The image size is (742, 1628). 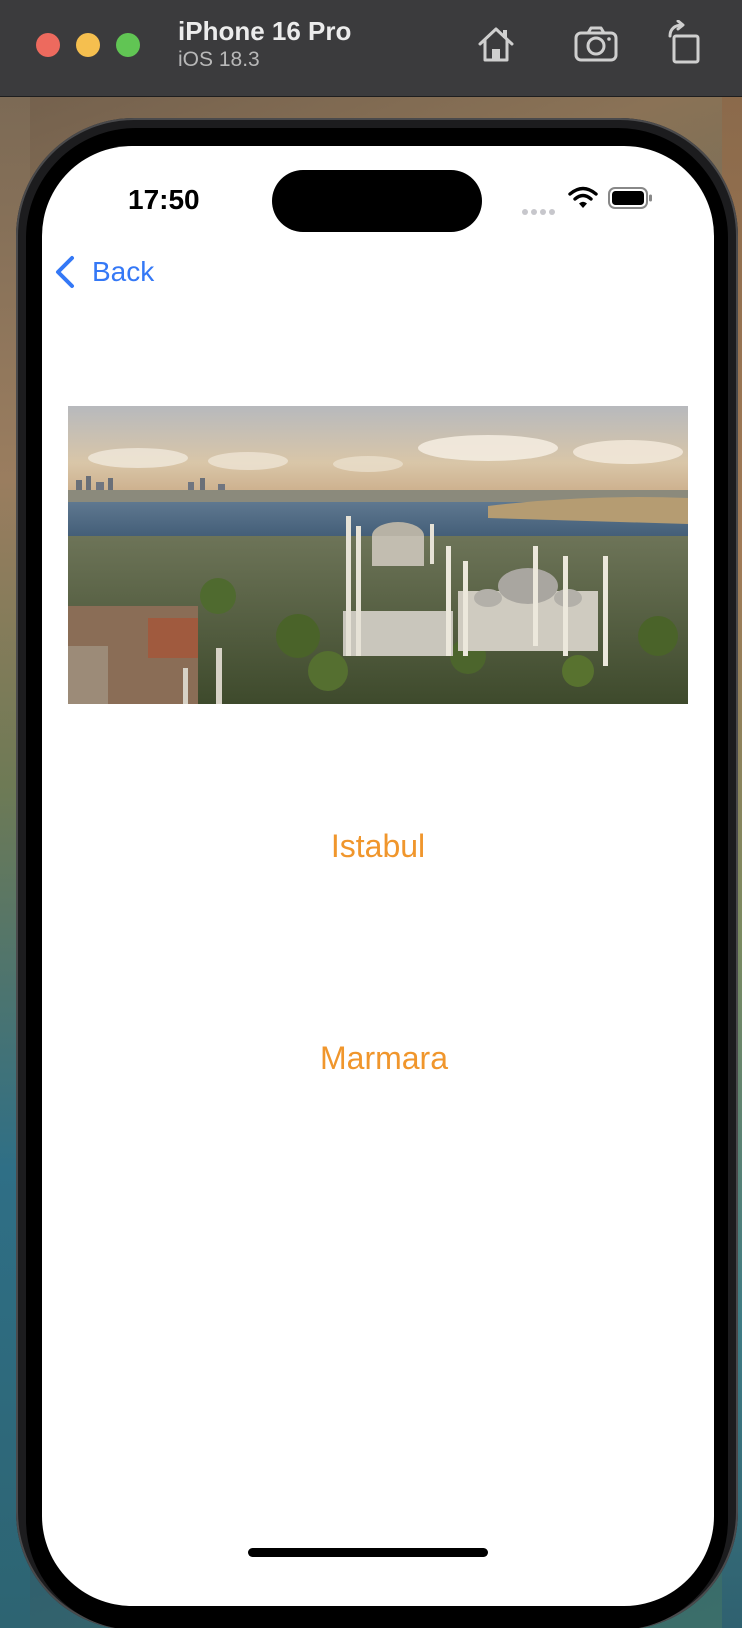 What do you see at coordinates (164, 199) in the screenshot?
I see `status-time: 17:50` at bounding box center [164, 199].